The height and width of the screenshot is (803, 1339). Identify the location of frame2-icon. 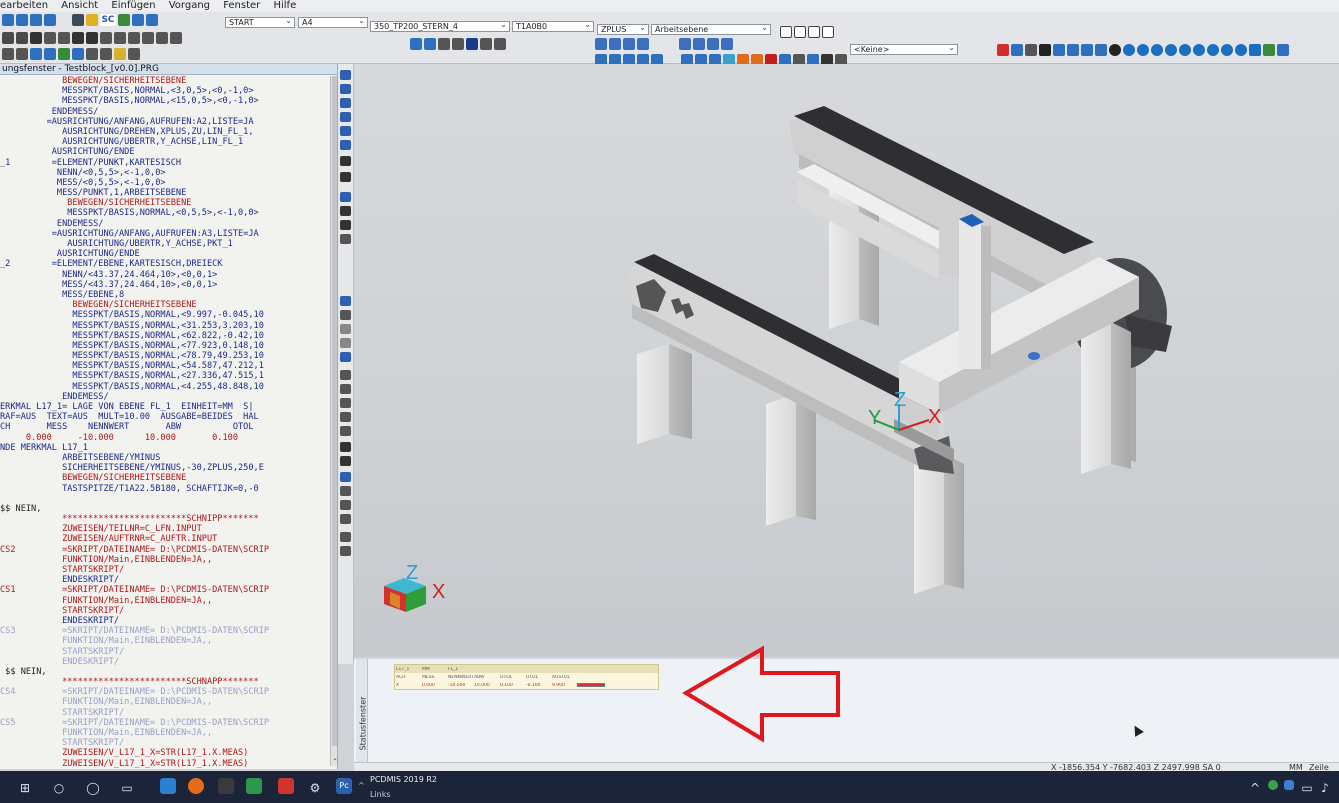
(1073, 50).